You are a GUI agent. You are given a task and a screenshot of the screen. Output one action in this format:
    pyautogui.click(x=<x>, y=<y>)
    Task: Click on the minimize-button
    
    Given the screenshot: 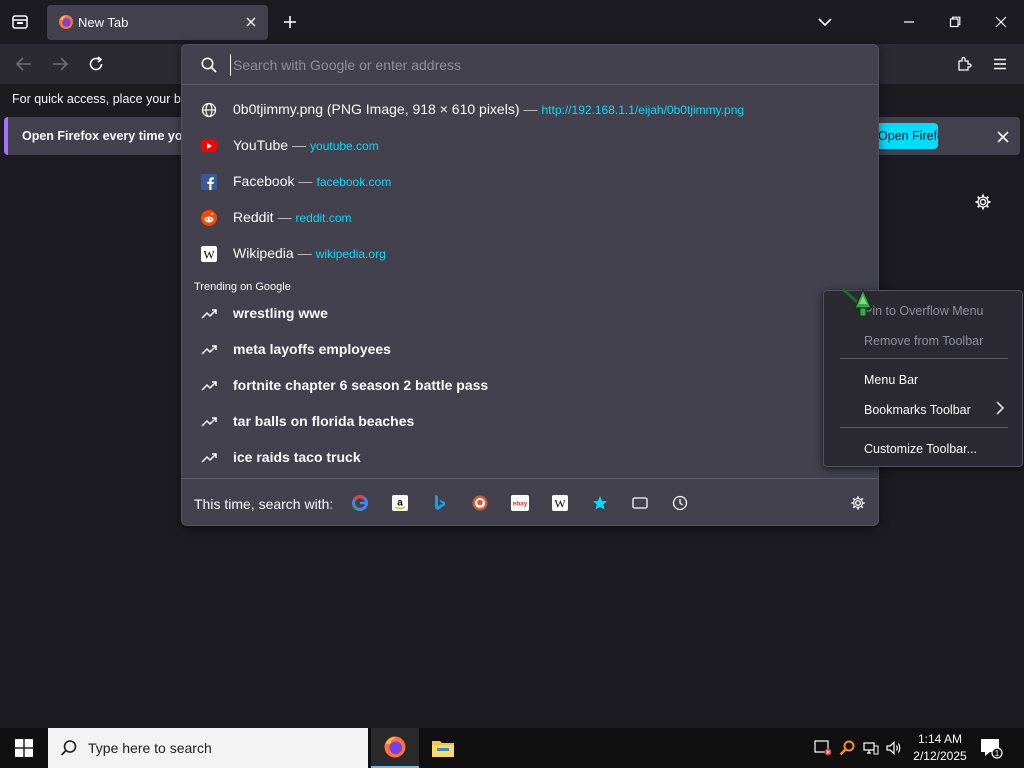 What is the action you would take?
    pyautogui.click(x=909, y=22)
    